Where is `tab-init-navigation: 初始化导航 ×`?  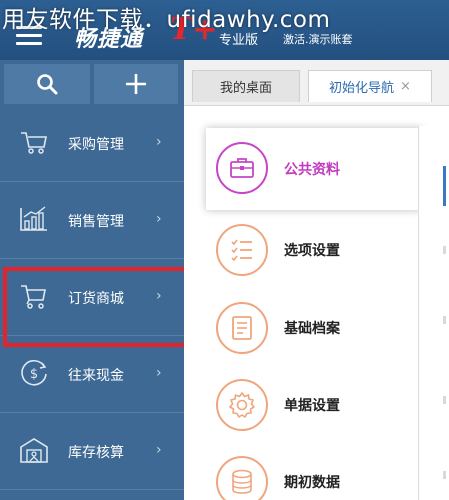 tab-init-navigation: 初始化导航 × is located at coordinates (370, 86).